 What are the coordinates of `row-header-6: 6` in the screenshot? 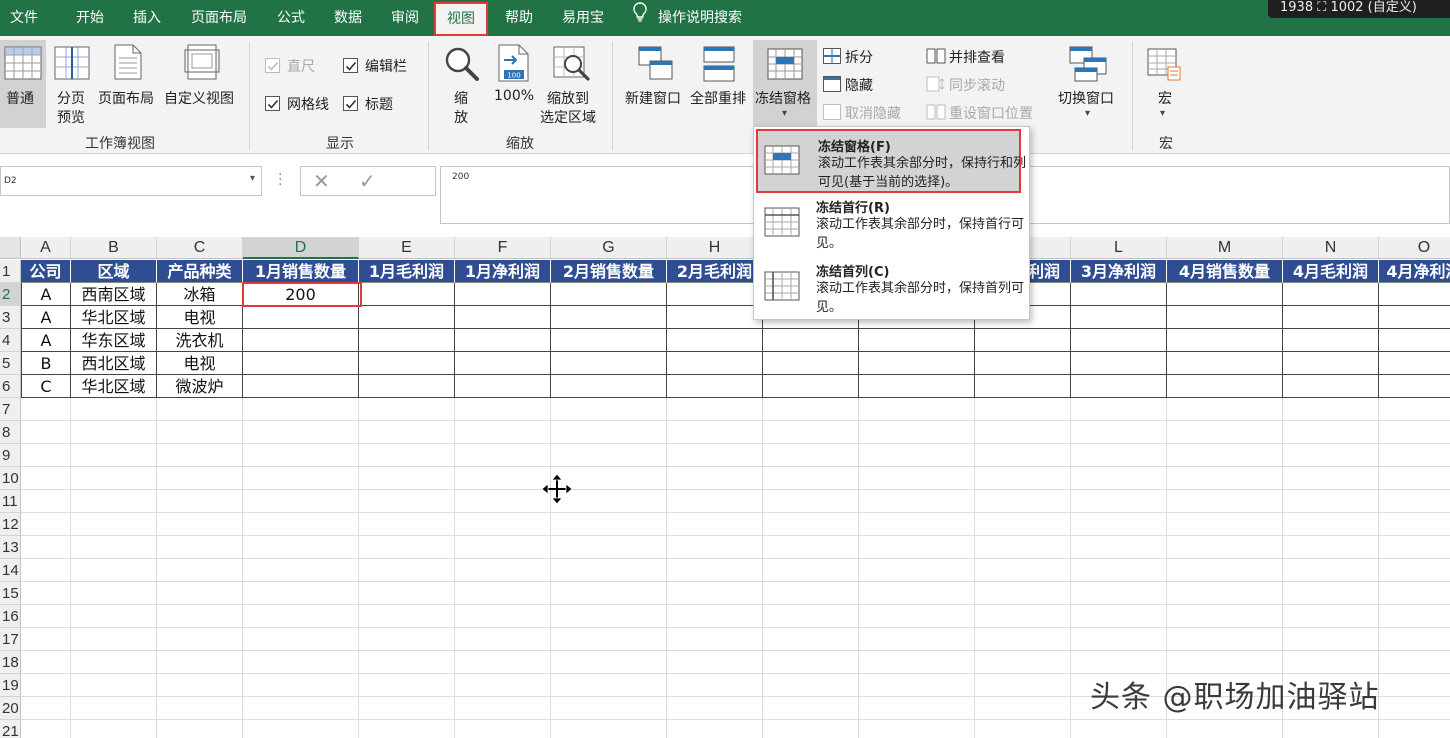 It's located at (10, 386).